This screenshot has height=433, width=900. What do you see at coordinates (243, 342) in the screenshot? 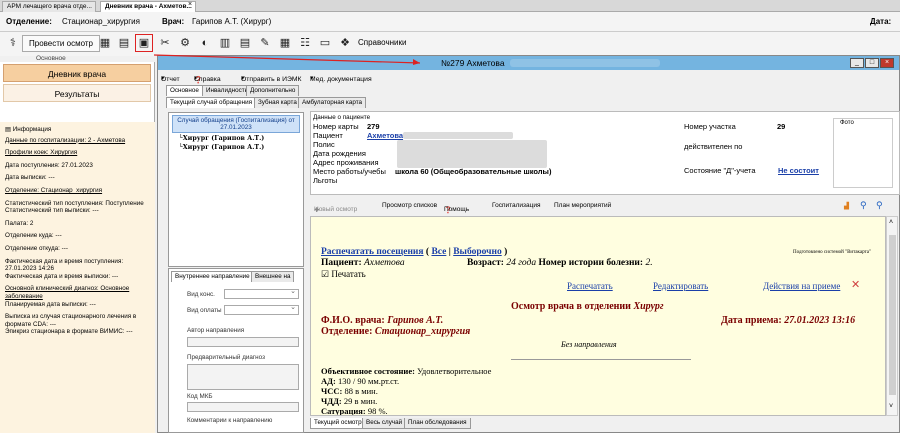
I see `author-field` at bounding box center [243, 342].